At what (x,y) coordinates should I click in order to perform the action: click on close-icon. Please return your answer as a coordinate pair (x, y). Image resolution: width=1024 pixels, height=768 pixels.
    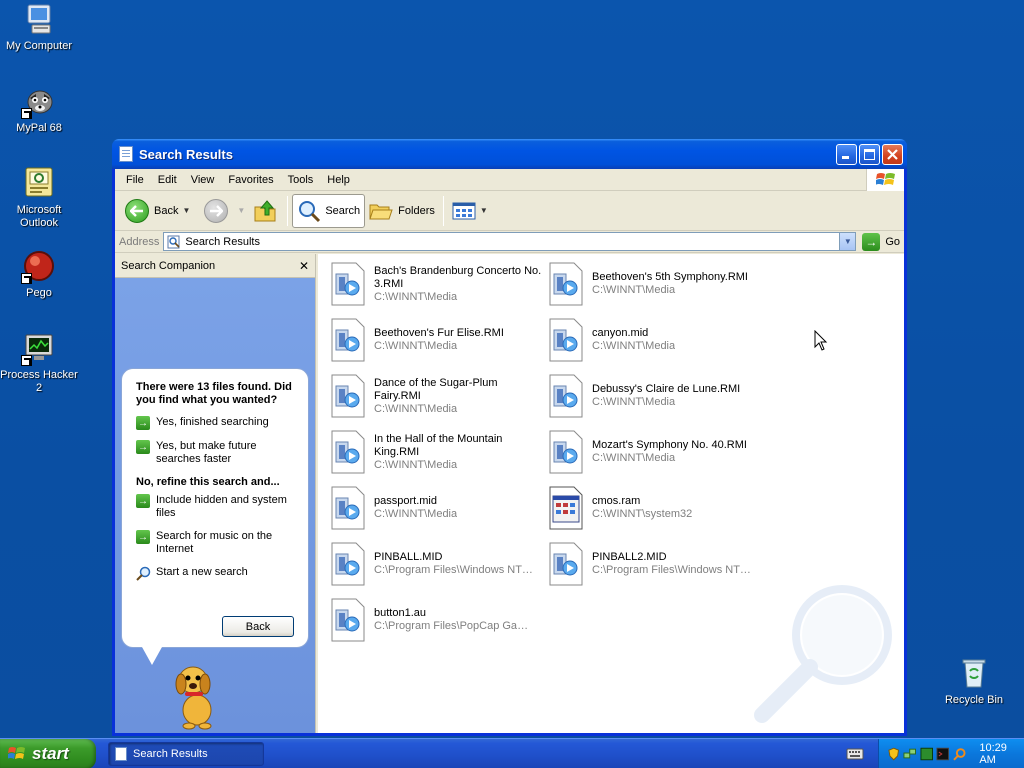
    Looking at the image, I should click on (892, 154).